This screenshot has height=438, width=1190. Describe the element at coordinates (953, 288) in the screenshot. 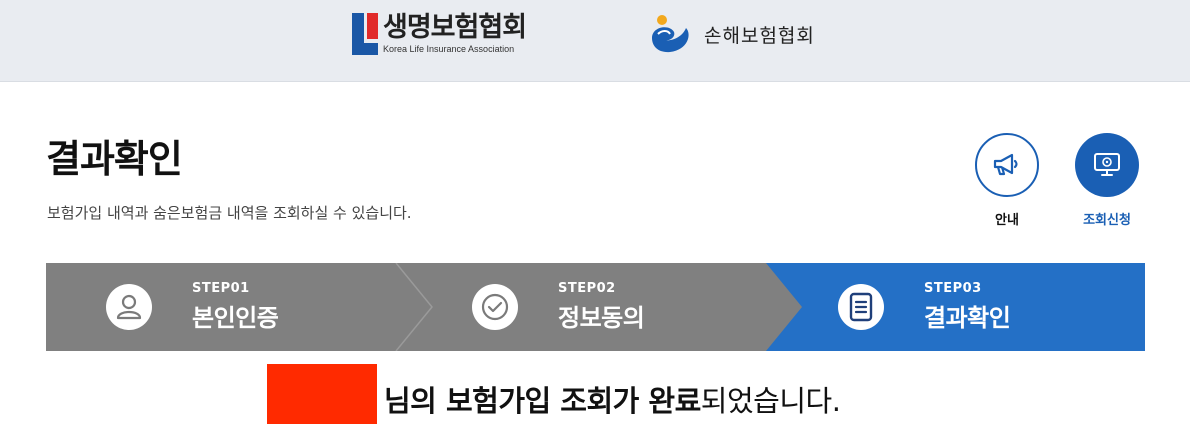

I see `step3-number: STEP03` at that location.